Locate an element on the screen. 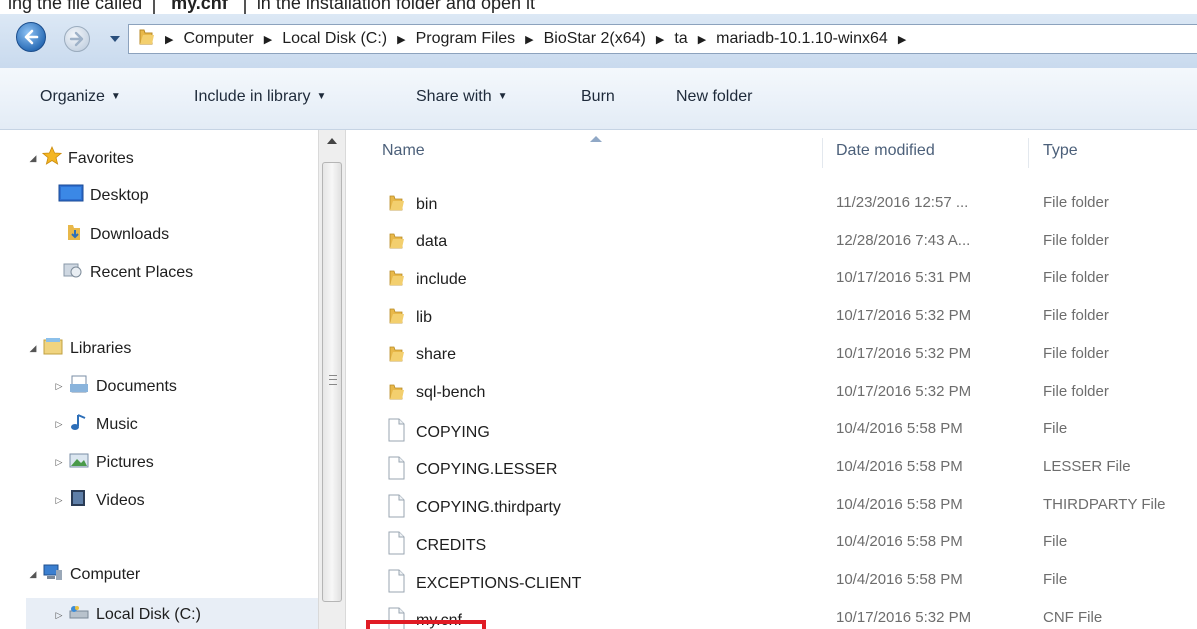 This screenshot has width=1197, height=629. forward-arrow-icon is located at coordinates (76, 39).